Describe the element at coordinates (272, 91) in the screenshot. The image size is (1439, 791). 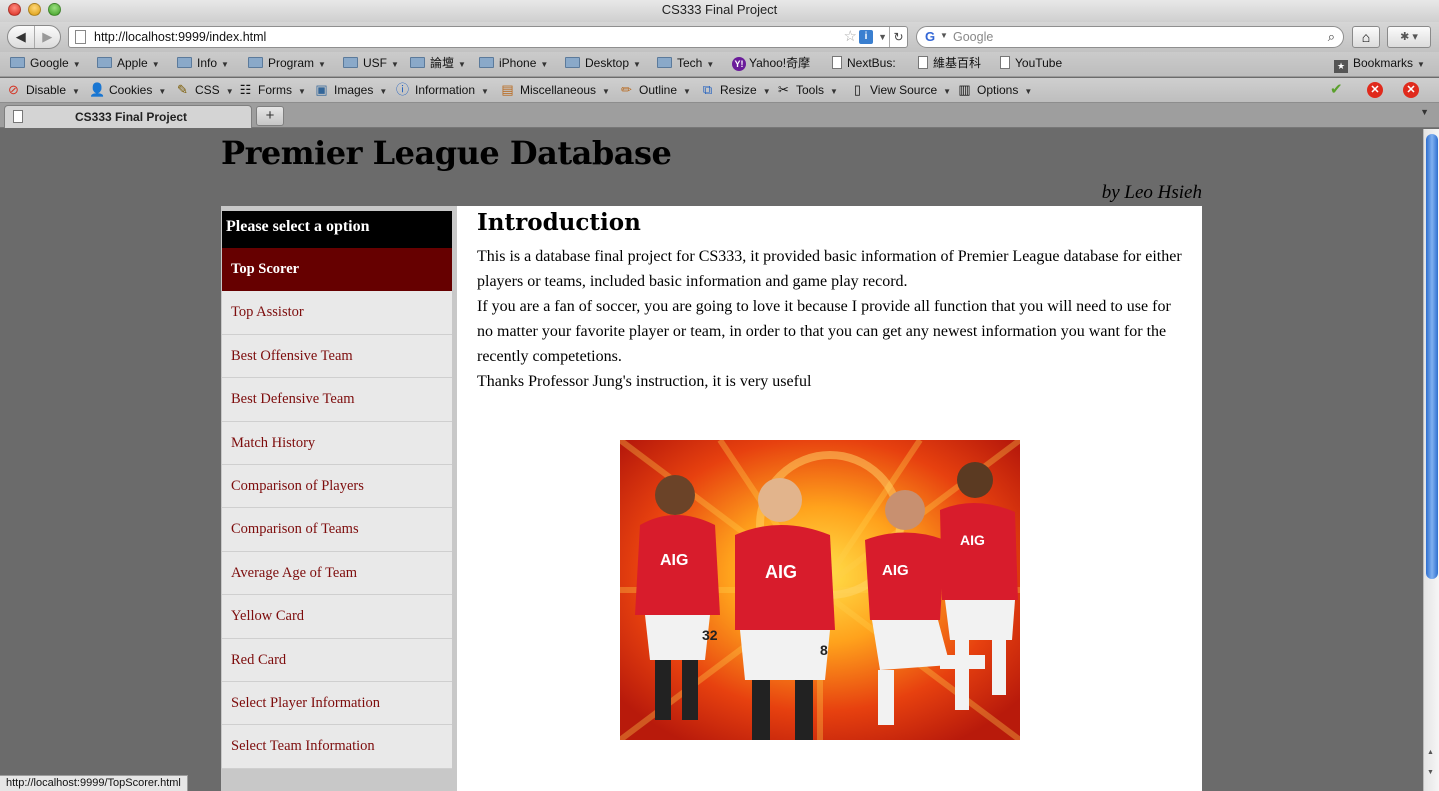
I see `dev-menu-forms: ☷ Forms ▼` at that location.